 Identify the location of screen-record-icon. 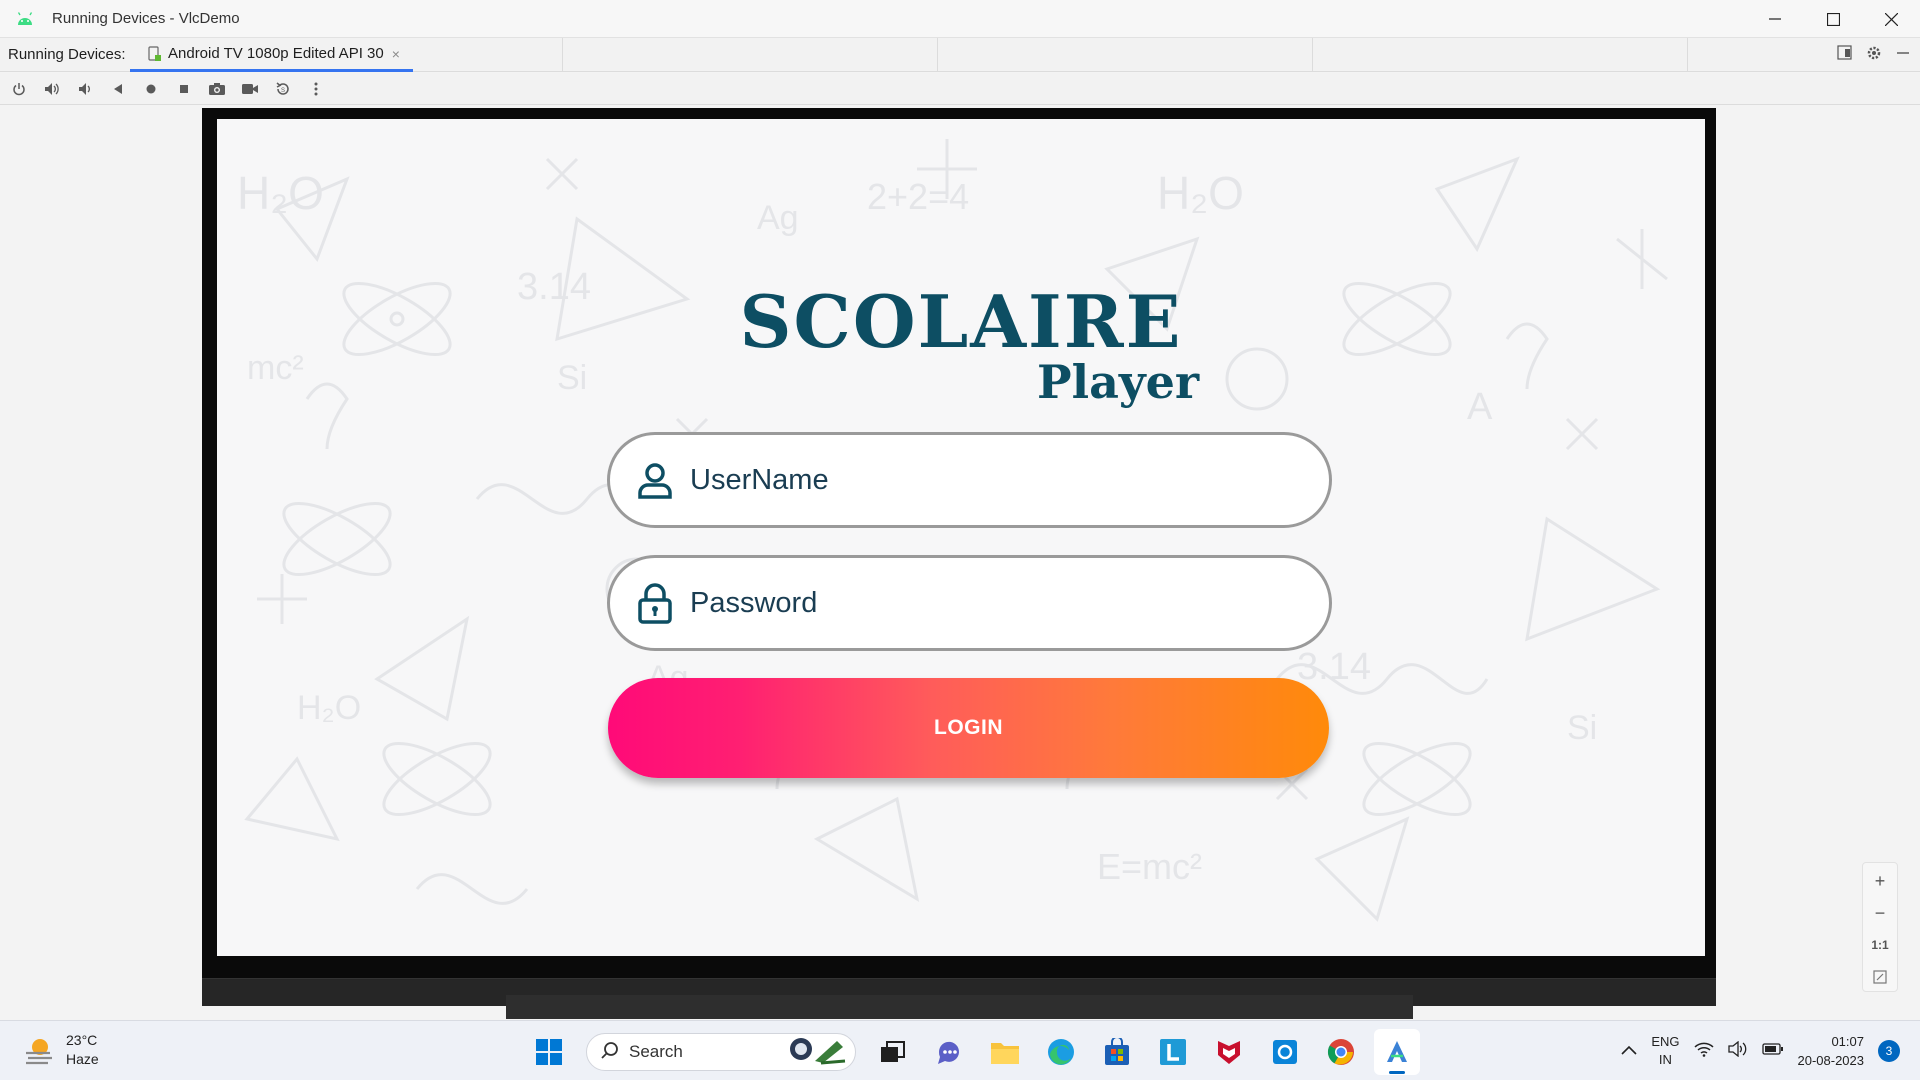
(250, 89).